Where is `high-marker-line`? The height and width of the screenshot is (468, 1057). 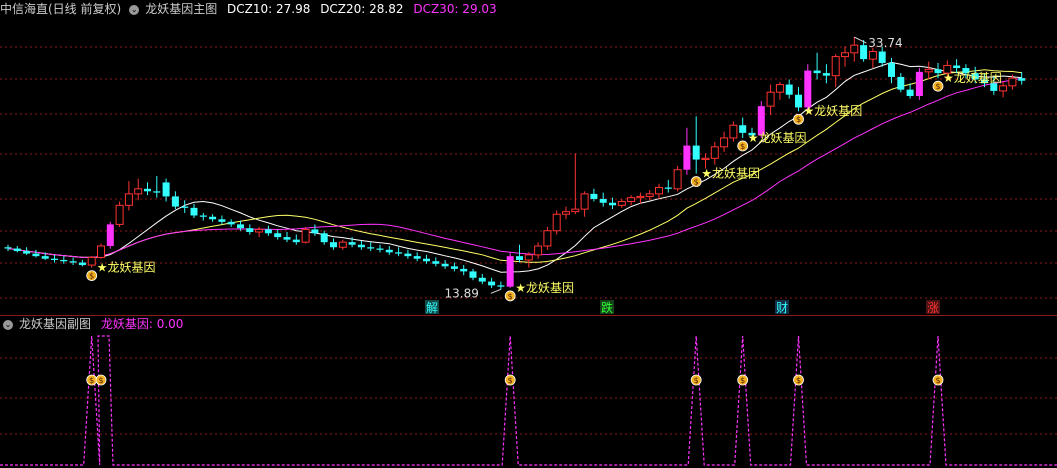 high-marker-line is located at coordinates (860, 40).